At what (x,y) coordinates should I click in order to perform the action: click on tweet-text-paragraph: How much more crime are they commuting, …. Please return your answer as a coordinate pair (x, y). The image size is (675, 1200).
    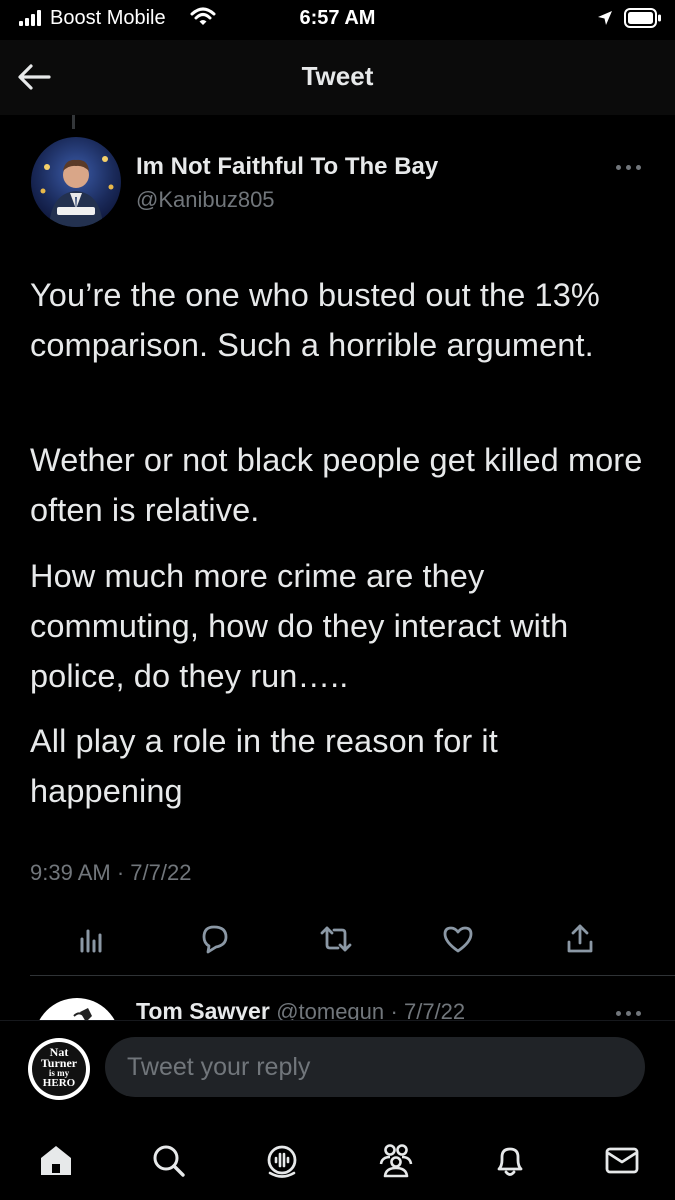
    Looking at the image, I should click on (299, 626).